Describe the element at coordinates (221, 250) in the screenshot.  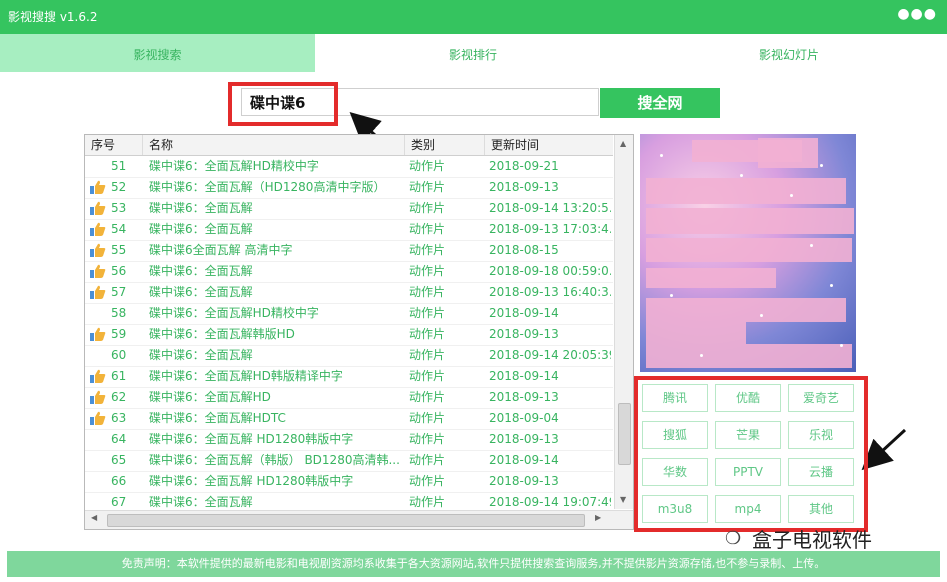
I see `cell-name: 碟中谍6全面瓦解 高清中字` at that location.